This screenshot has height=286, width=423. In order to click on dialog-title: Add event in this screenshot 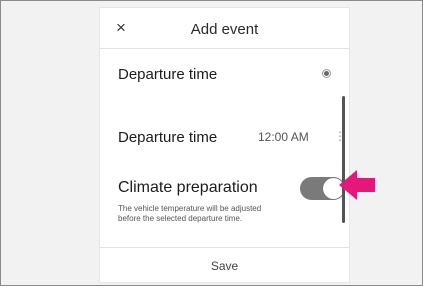, I will do `click(224, 29)`.